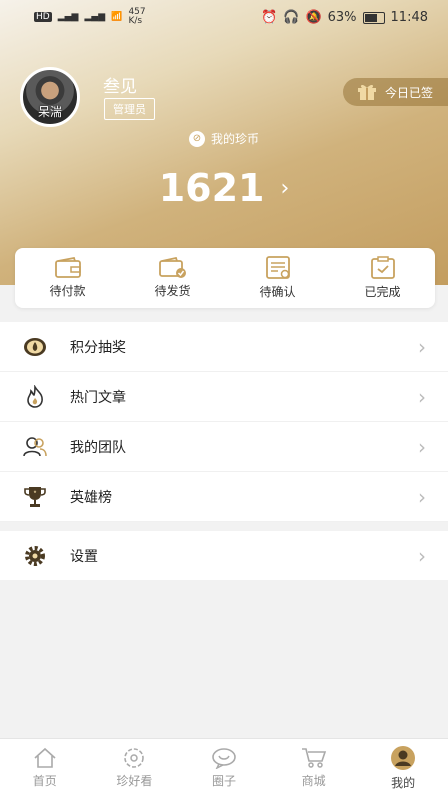 The image size is (448, 797). What do you see at coordinates (35, 497) in the screenshot?
I see `trophy-icon` at bounding box center [35, 497].